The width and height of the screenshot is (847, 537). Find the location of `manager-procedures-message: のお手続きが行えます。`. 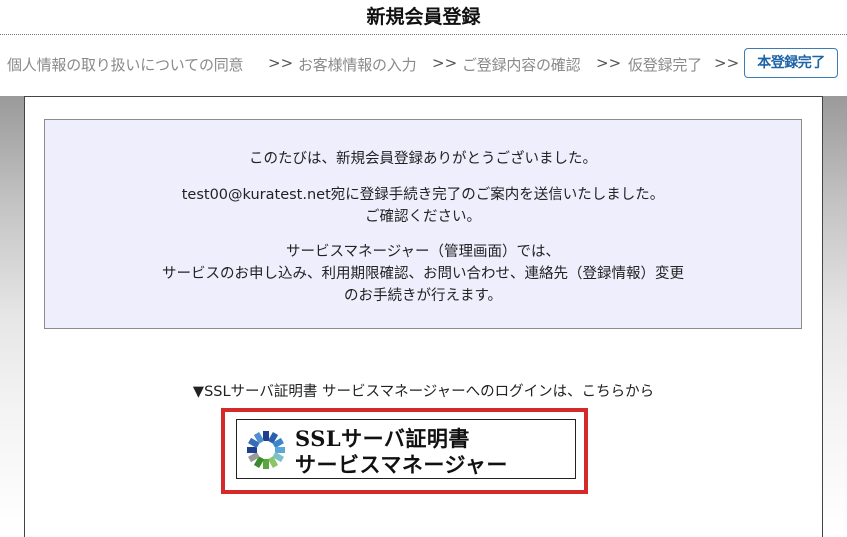

manager-procedures-message: のお手続きが行えます。 is located at coordinates (423, 296).